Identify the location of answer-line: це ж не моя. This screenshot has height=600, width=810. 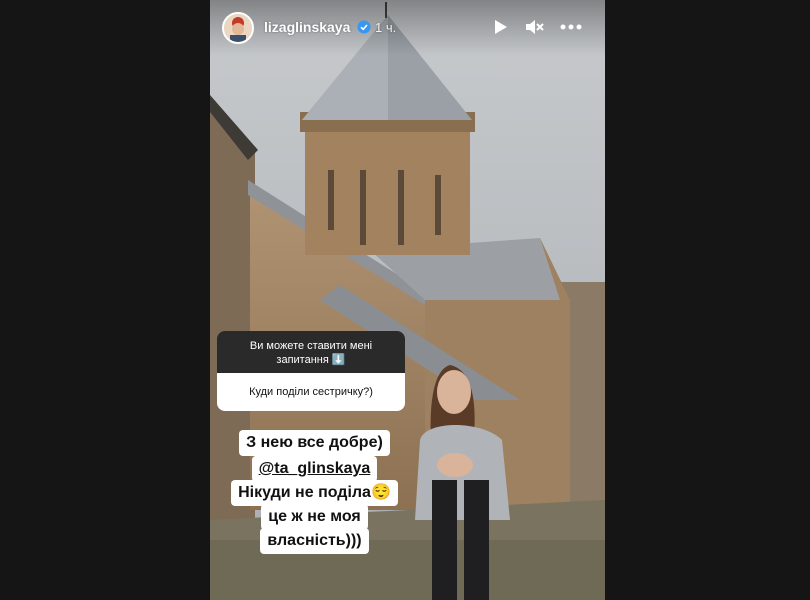
(314, 517).